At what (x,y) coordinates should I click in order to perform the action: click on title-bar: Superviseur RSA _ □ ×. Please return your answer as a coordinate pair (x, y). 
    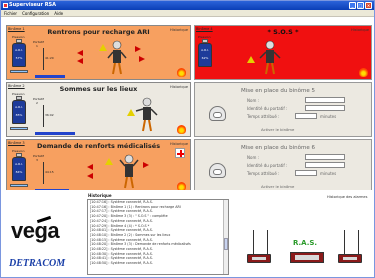
    Looking at the image, I should click on (187, 5).